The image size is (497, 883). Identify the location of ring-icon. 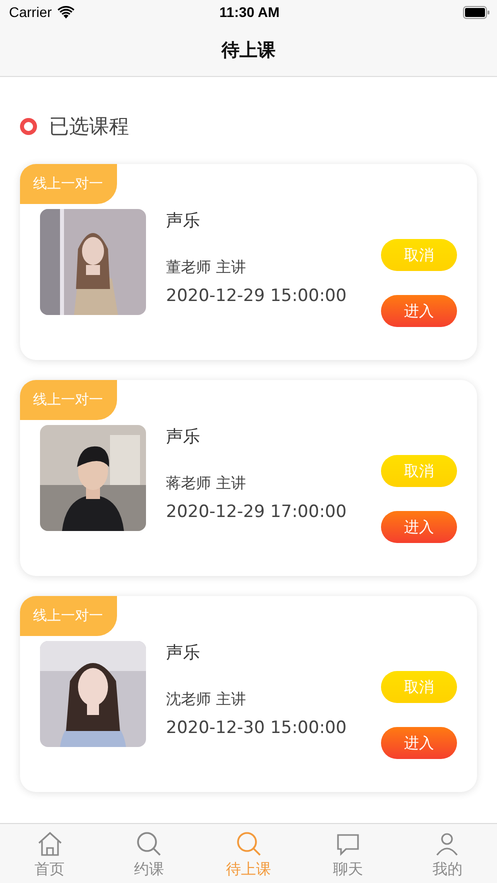
(28, 126).